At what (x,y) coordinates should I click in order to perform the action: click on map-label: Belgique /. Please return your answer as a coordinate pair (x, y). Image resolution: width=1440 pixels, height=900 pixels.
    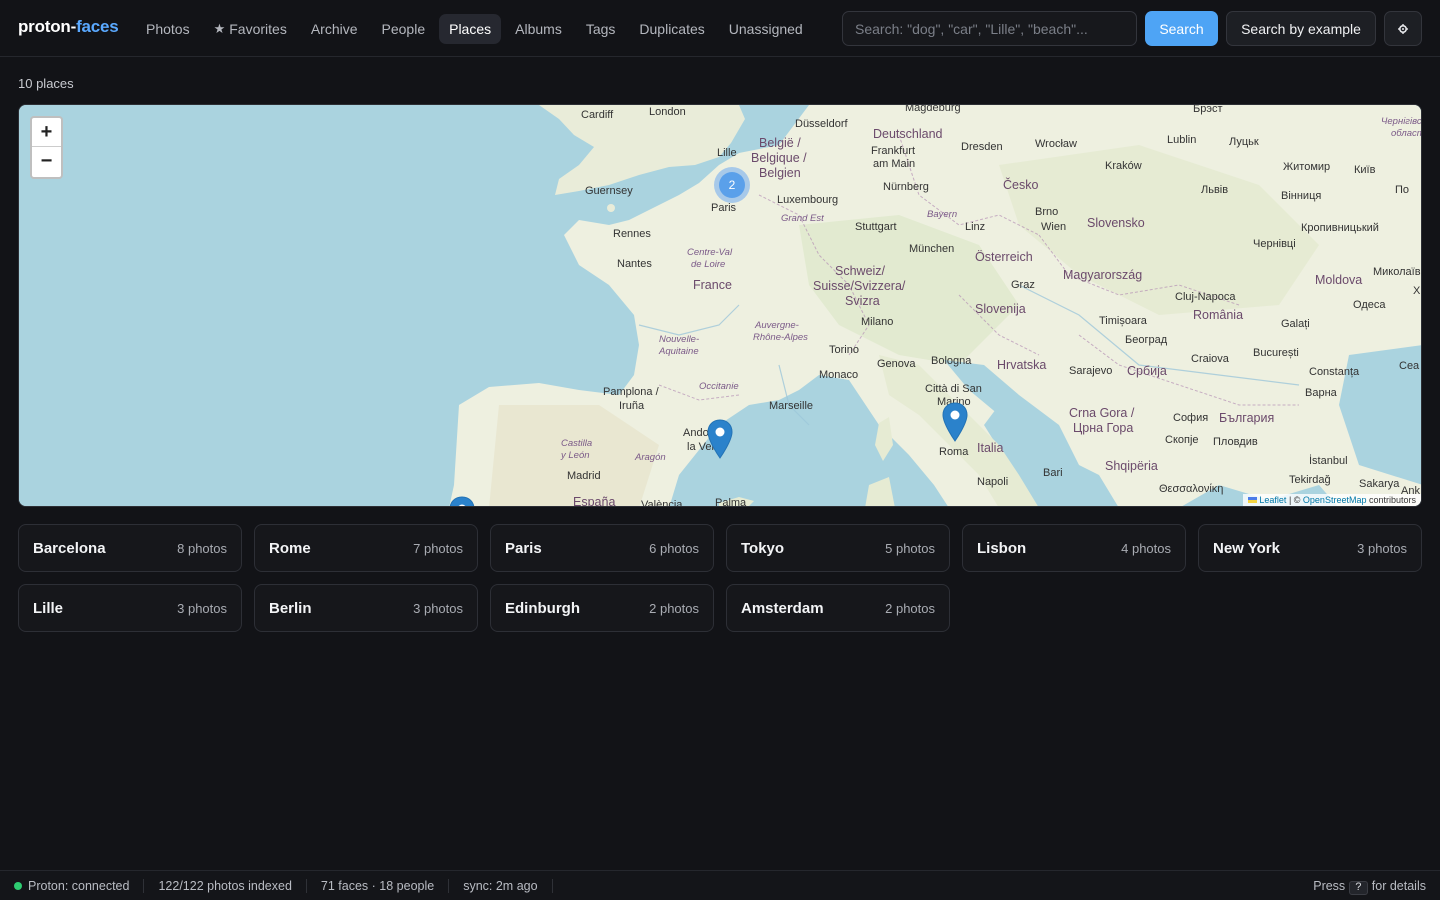
    Looking at the image, I should click on (779, 158).